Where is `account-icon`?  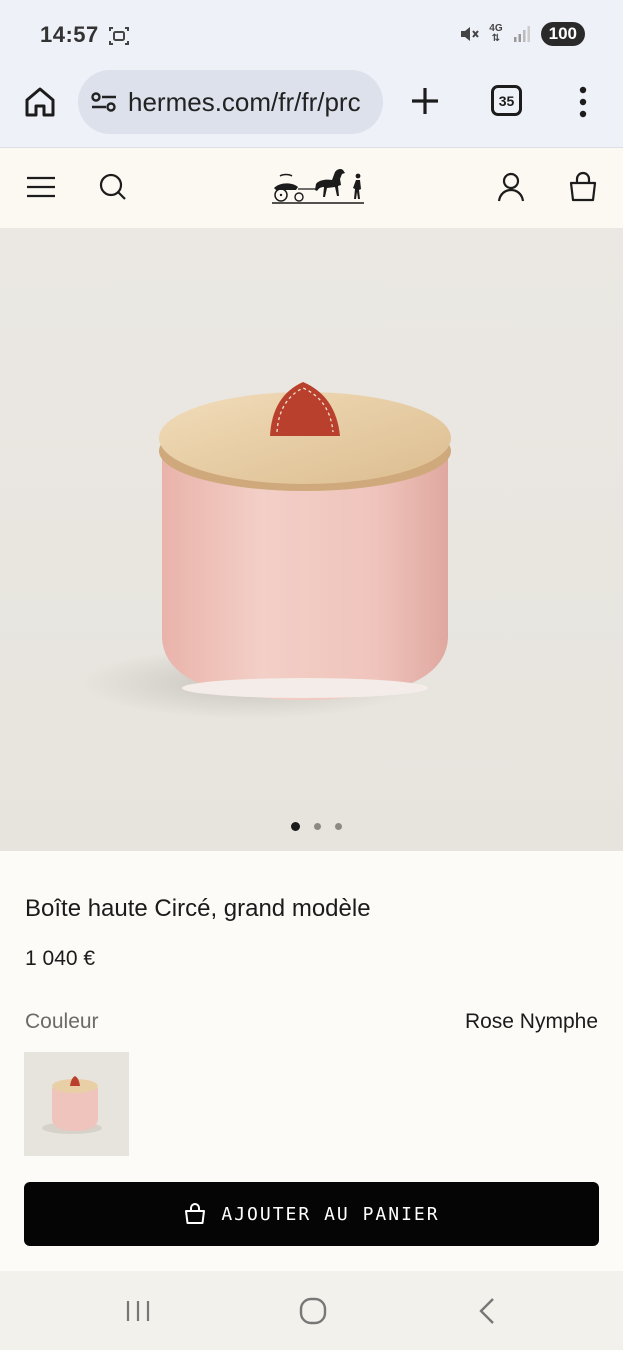 account-icon is located at coordinates (511, 187).